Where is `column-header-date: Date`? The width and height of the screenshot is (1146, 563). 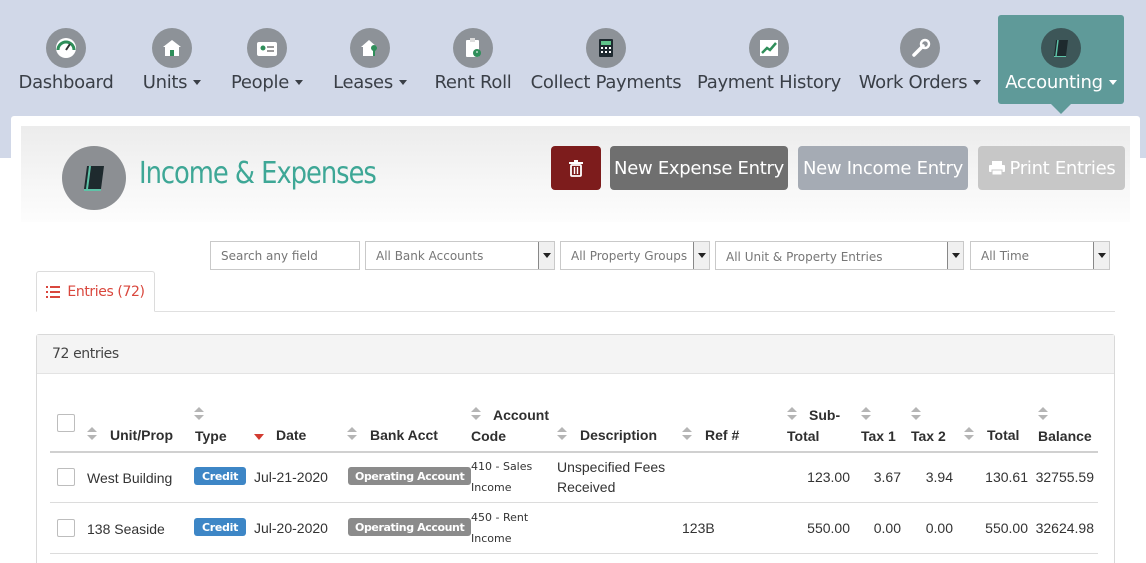
column-header-date: Date is located at coordinates (291, 435).